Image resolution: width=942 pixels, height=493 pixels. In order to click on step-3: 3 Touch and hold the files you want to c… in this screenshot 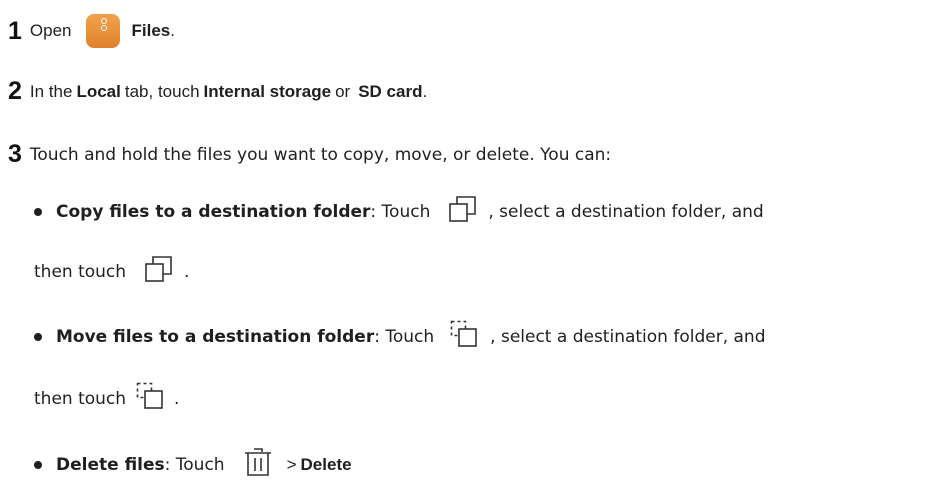, I will do `click(309, 154)`.